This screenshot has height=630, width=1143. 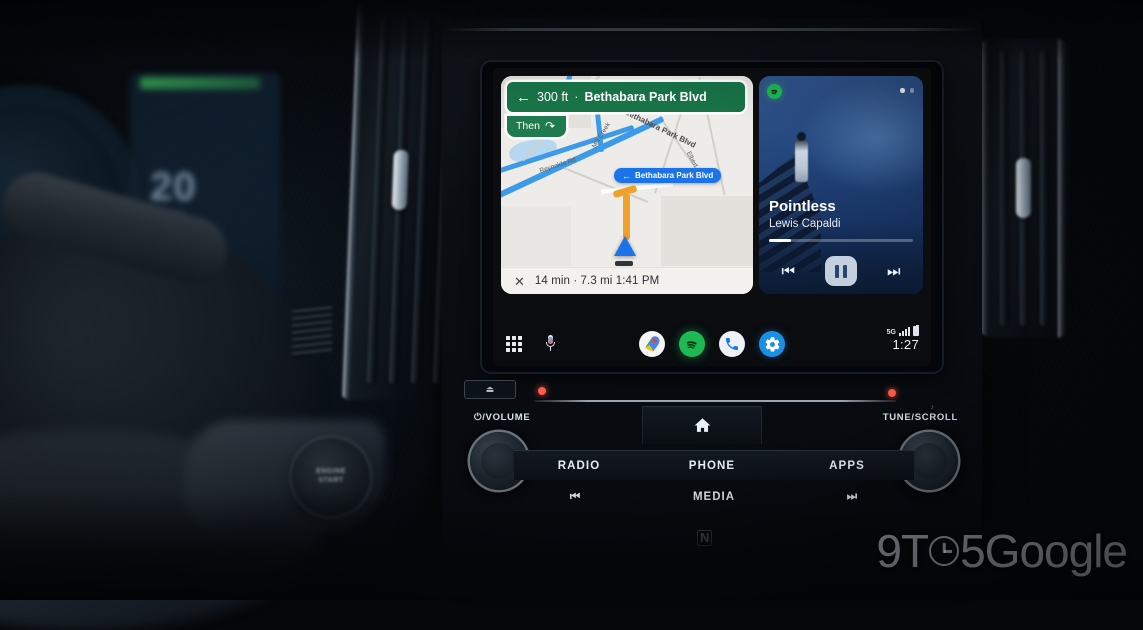 I want to click on status-area: 5G 1:27, so click(x=902, y=338).